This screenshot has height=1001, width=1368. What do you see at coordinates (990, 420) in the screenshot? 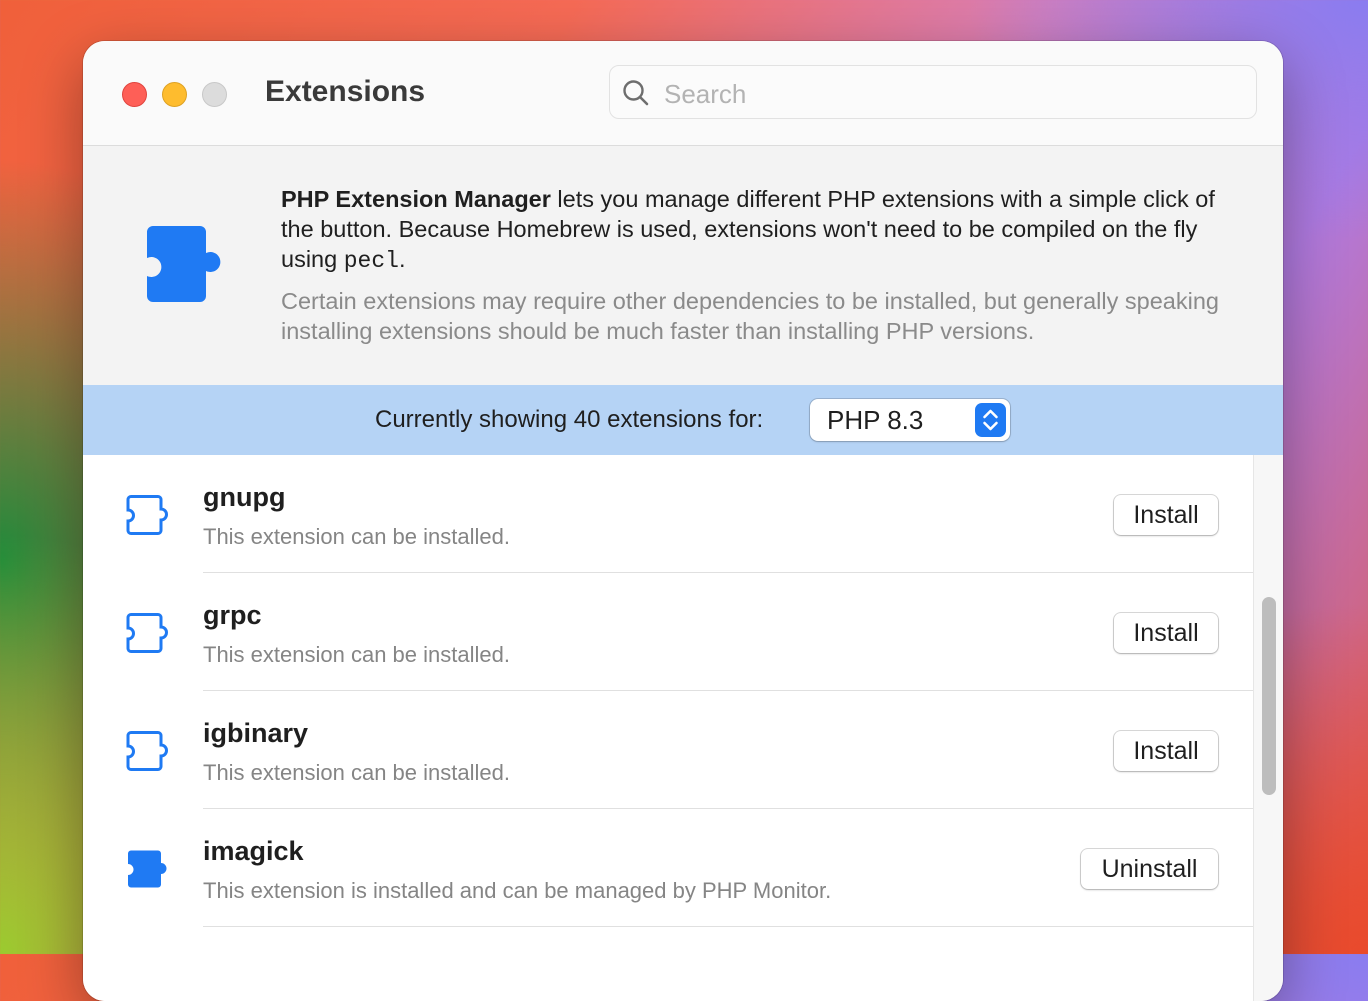
I see `chevron-up-down-icon` at bounding box center [990, 420].